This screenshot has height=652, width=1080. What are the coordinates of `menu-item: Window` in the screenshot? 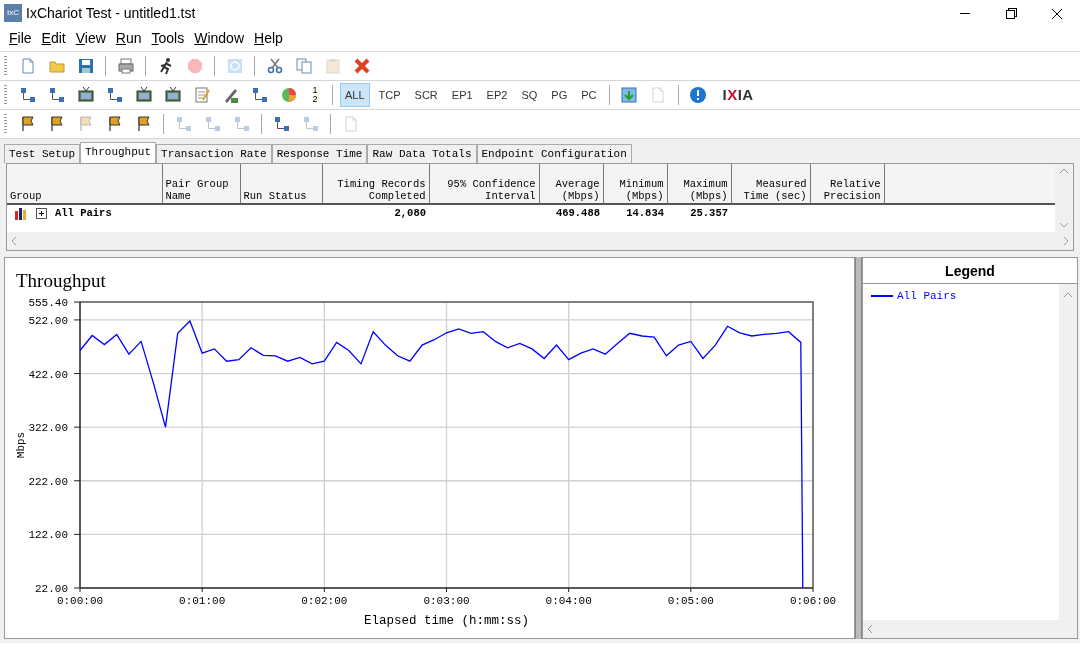 It's located at (219, 38).